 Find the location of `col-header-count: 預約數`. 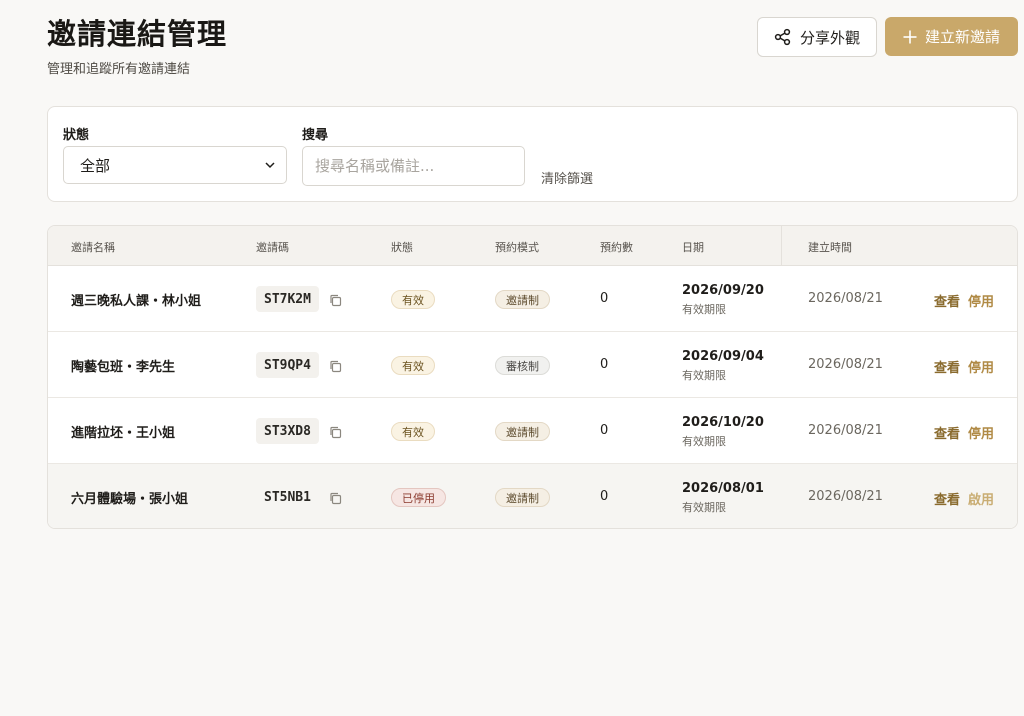

col-header-count: 預約數 is located at coordinates (616, 247).